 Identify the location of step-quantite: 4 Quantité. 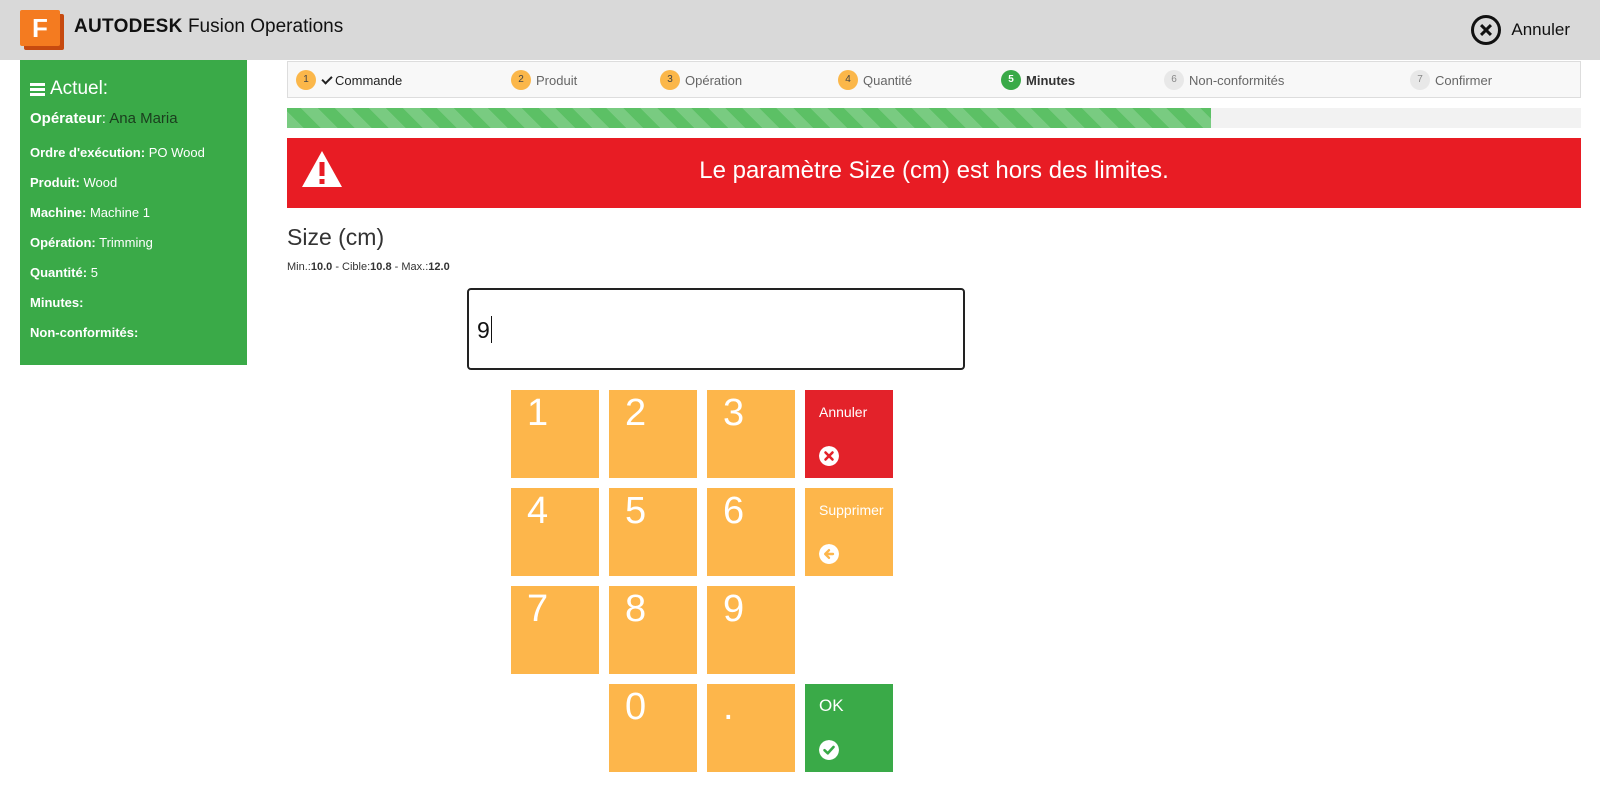
(875, 80).